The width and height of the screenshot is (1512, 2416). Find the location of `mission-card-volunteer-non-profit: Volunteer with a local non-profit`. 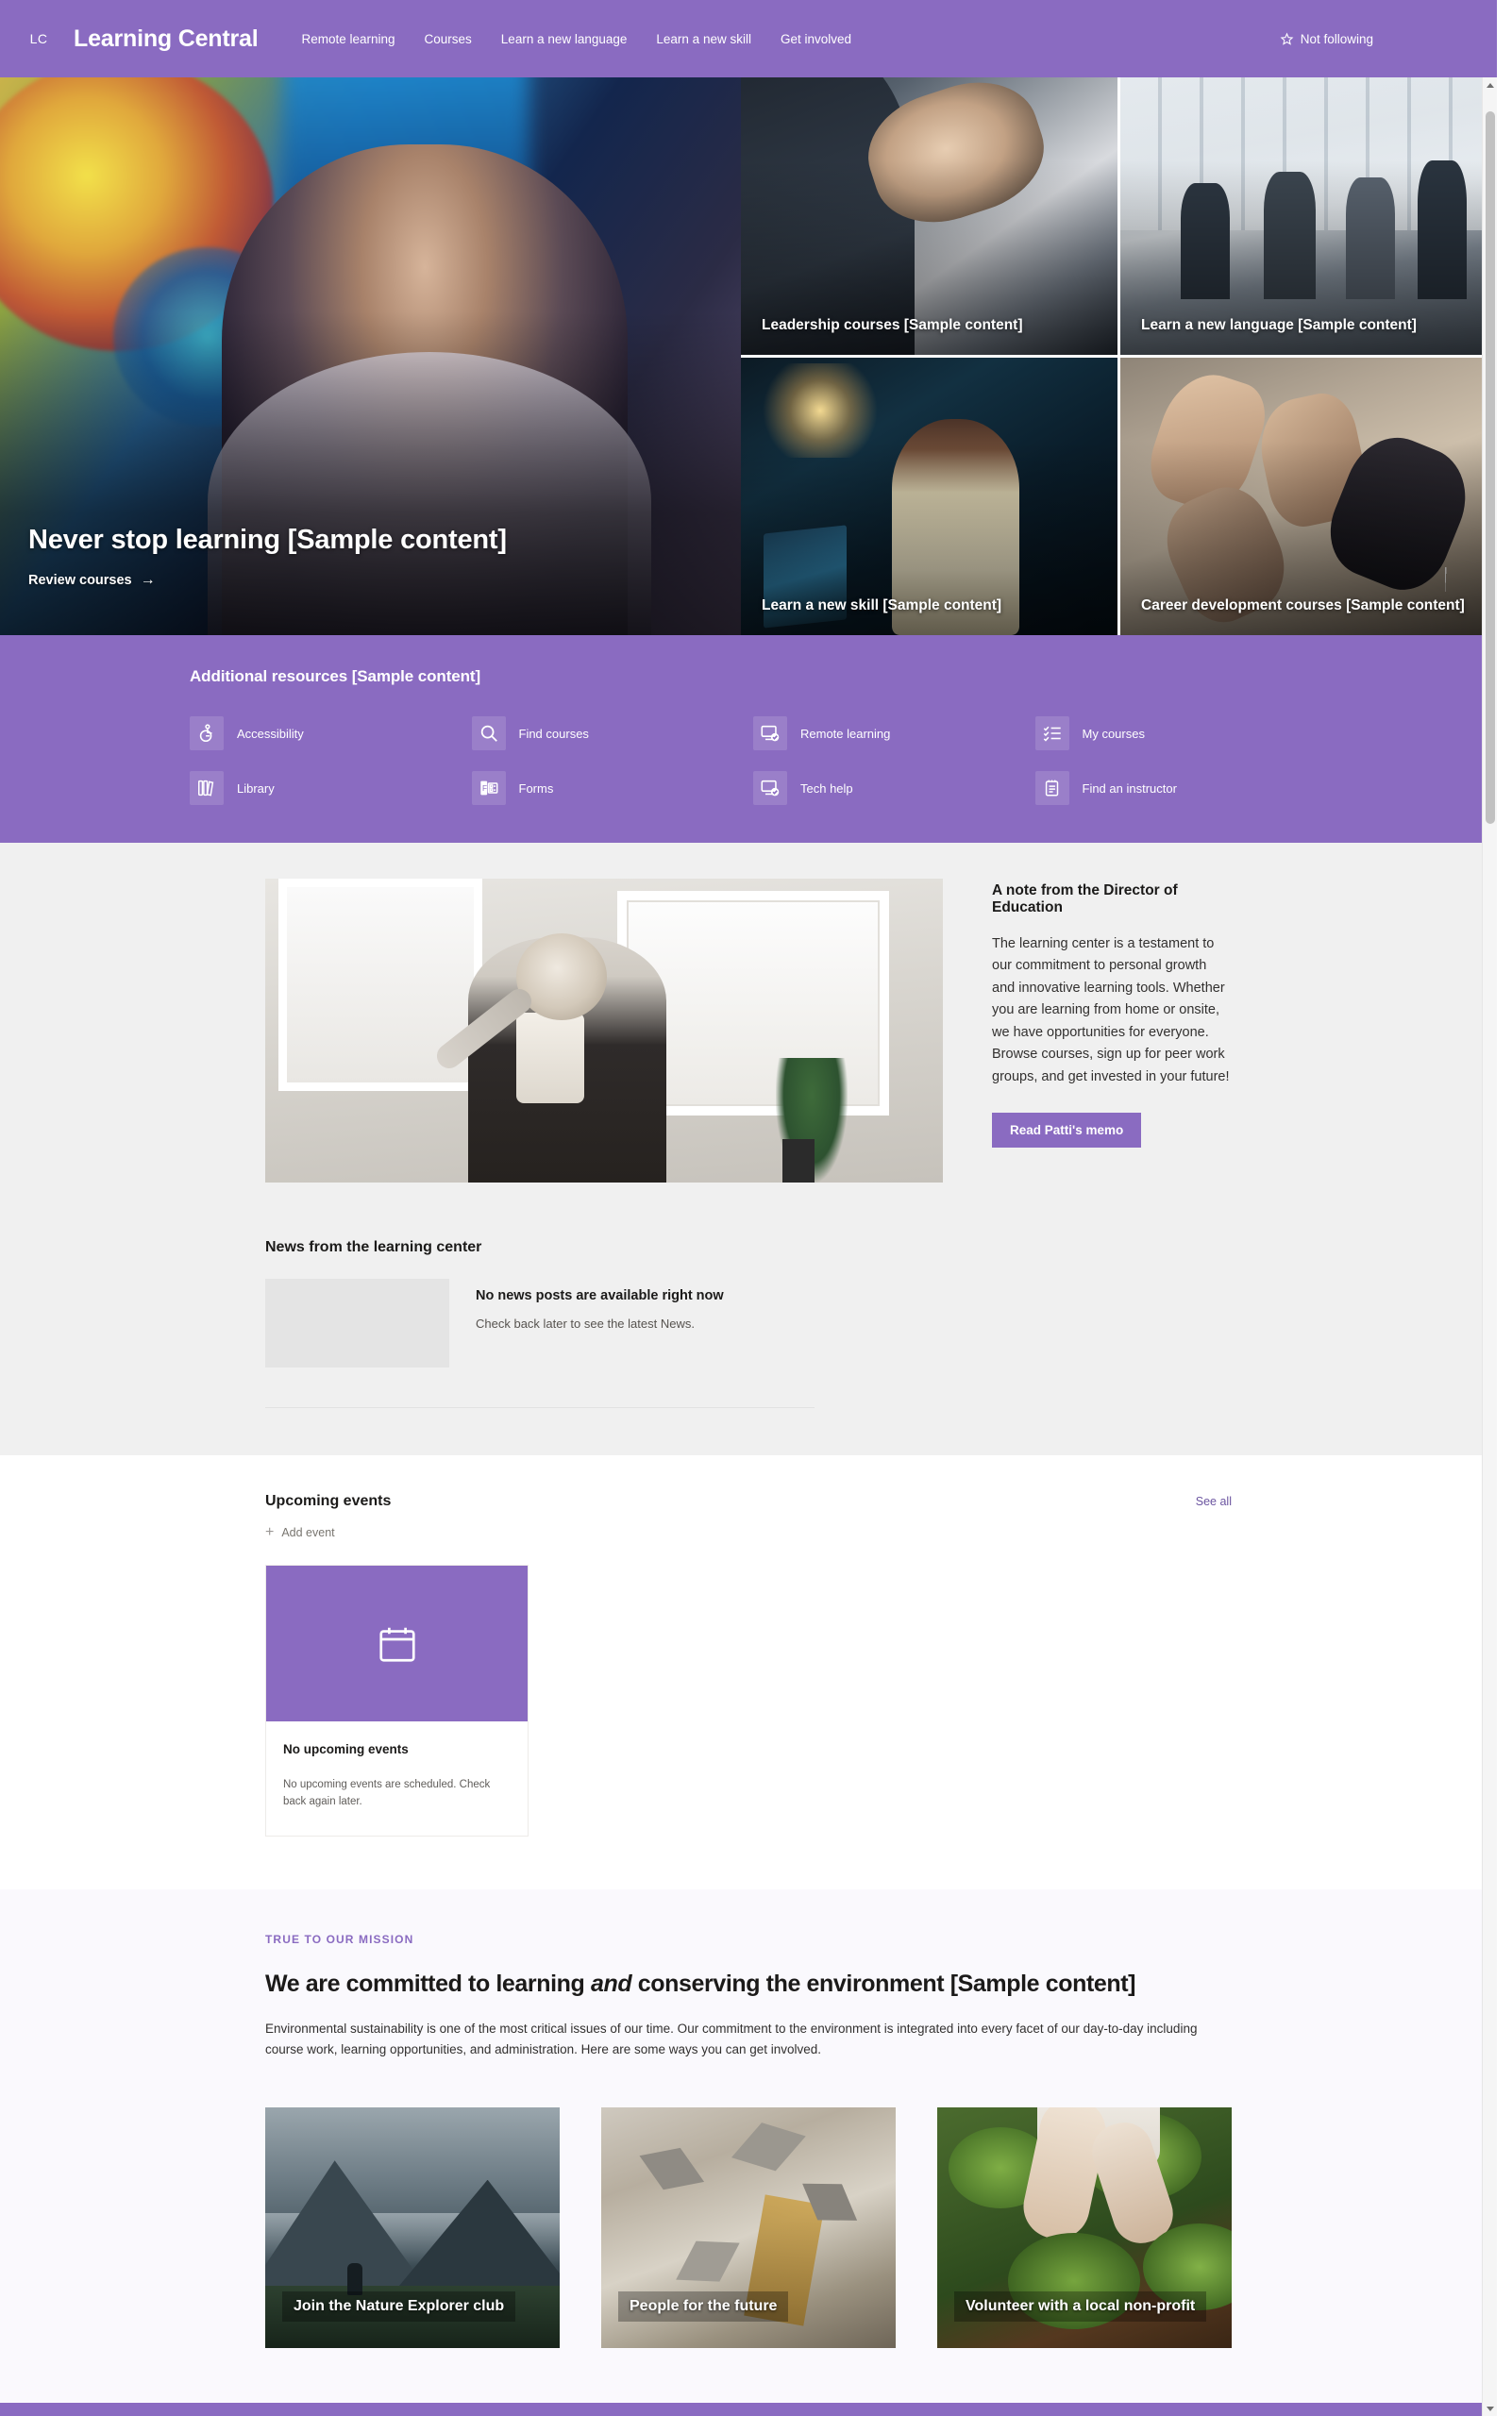

mission-card-volunteer-non-profit: Volunteer with a local non-profit is located at coordinates (1084, 2228).